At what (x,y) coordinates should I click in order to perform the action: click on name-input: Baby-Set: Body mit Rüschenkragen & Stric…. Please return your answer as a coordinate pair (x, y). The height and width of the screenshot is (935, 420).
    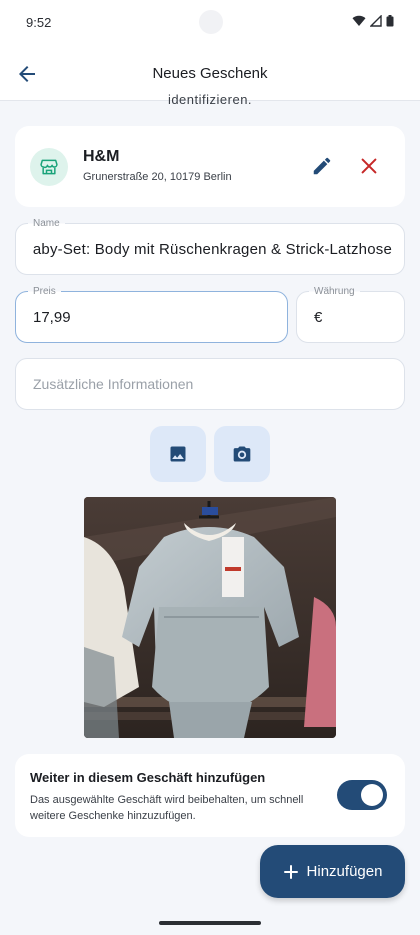
    Looking at the image, I should click on (212, 251).